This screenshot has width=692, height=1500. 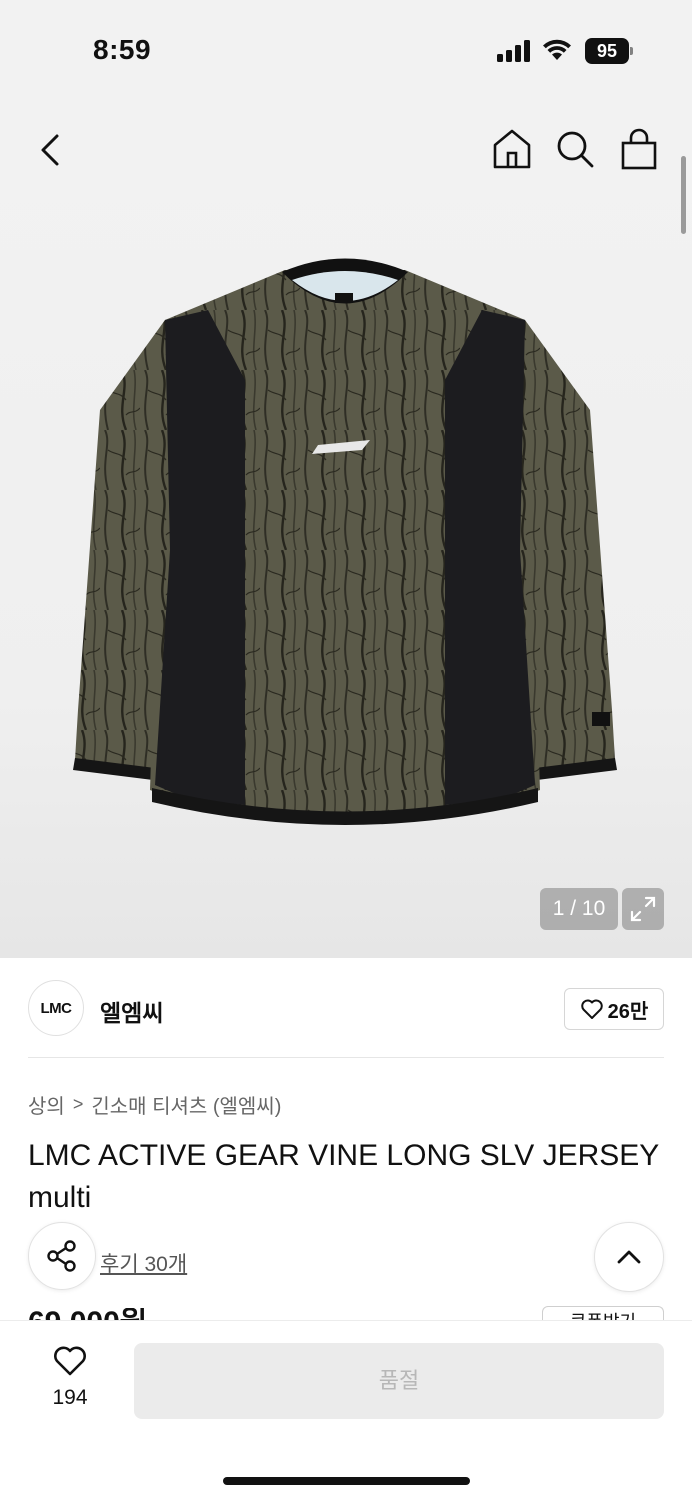 What do you see at coordinates (346, 50) in the screenshot?
I see `status-bar: 8:59 95` at bounding box center [346, 50].